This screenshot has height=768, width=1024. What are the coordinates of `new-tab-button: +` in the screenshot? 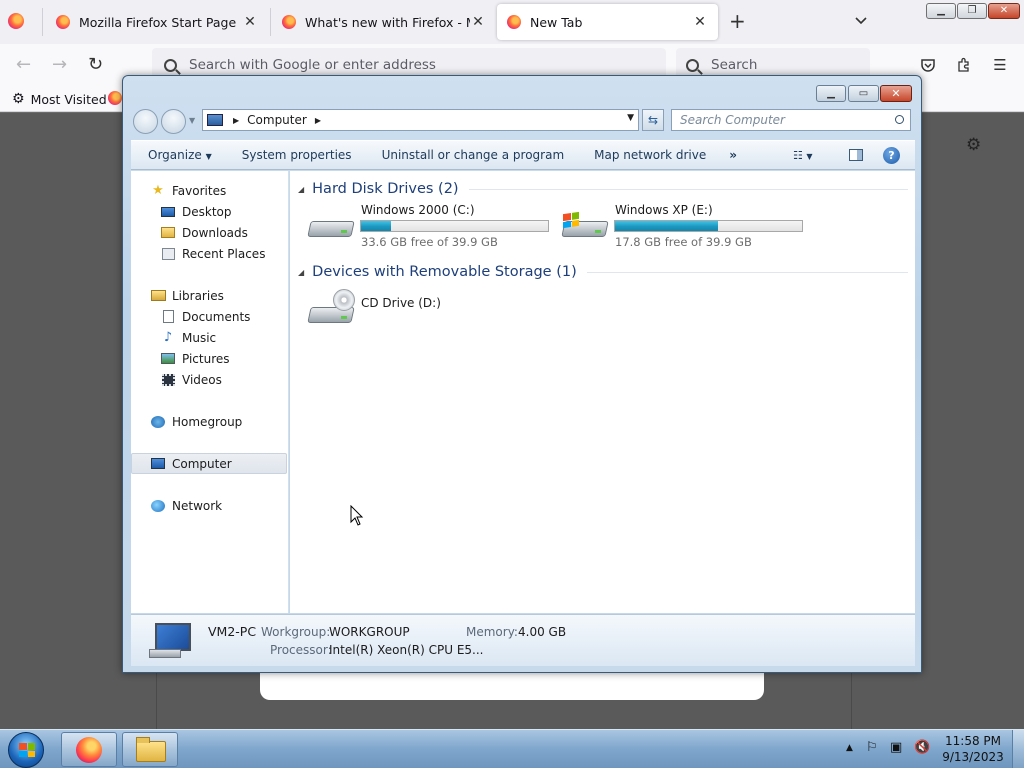 It's located at (737, 21).